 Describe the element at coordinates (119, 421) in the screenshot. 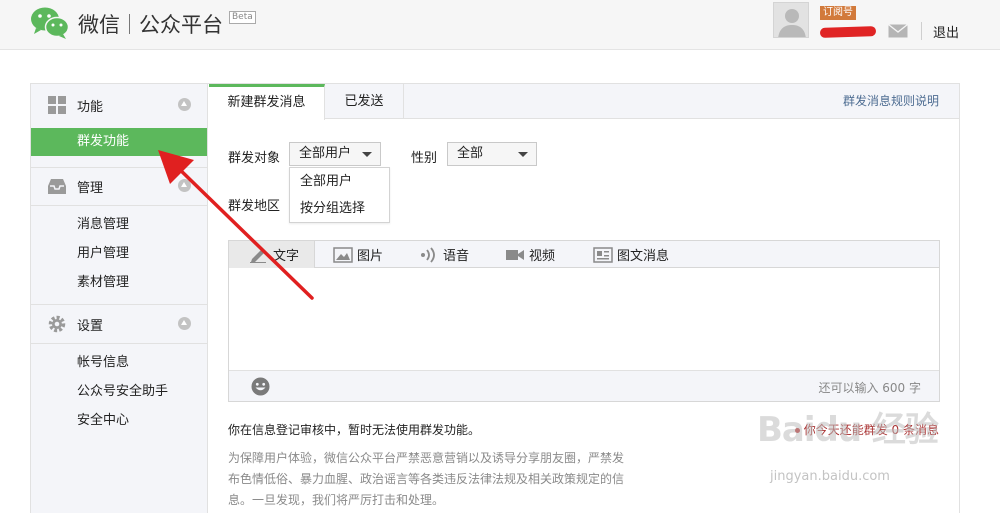

I see `sidebar-item-security-center: 安全中心` at that location.